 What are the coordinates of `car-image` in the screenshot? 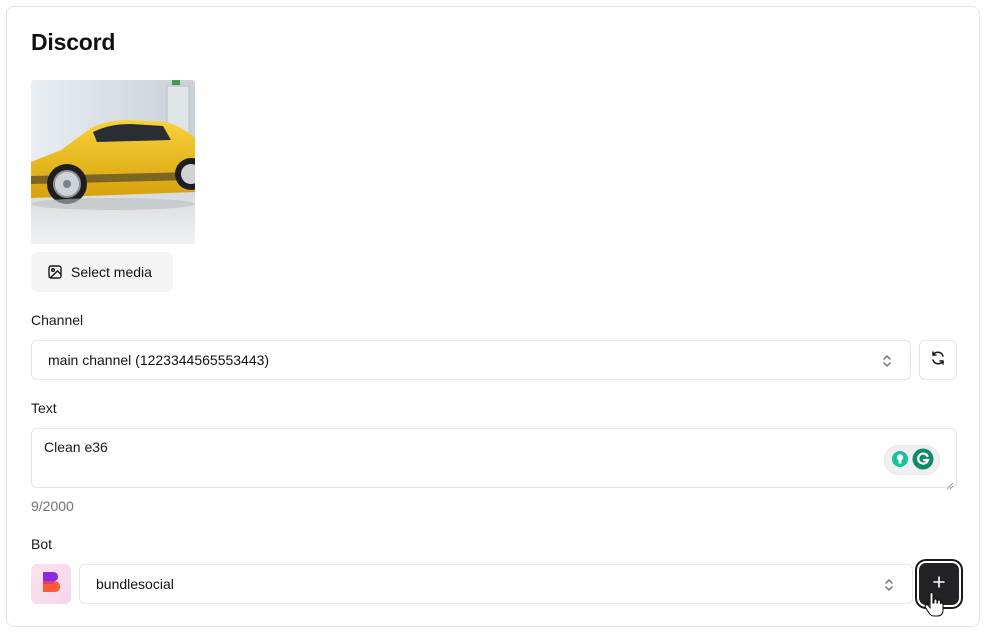 It's located at (113, 162).